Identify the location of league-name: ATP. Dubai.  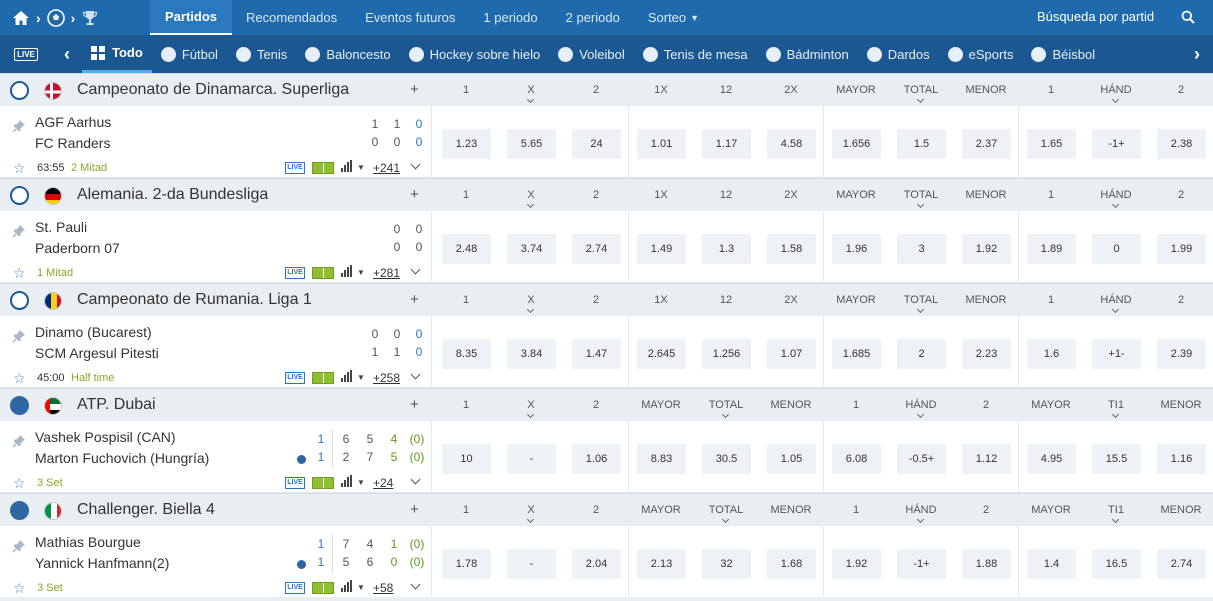
(116, 405).